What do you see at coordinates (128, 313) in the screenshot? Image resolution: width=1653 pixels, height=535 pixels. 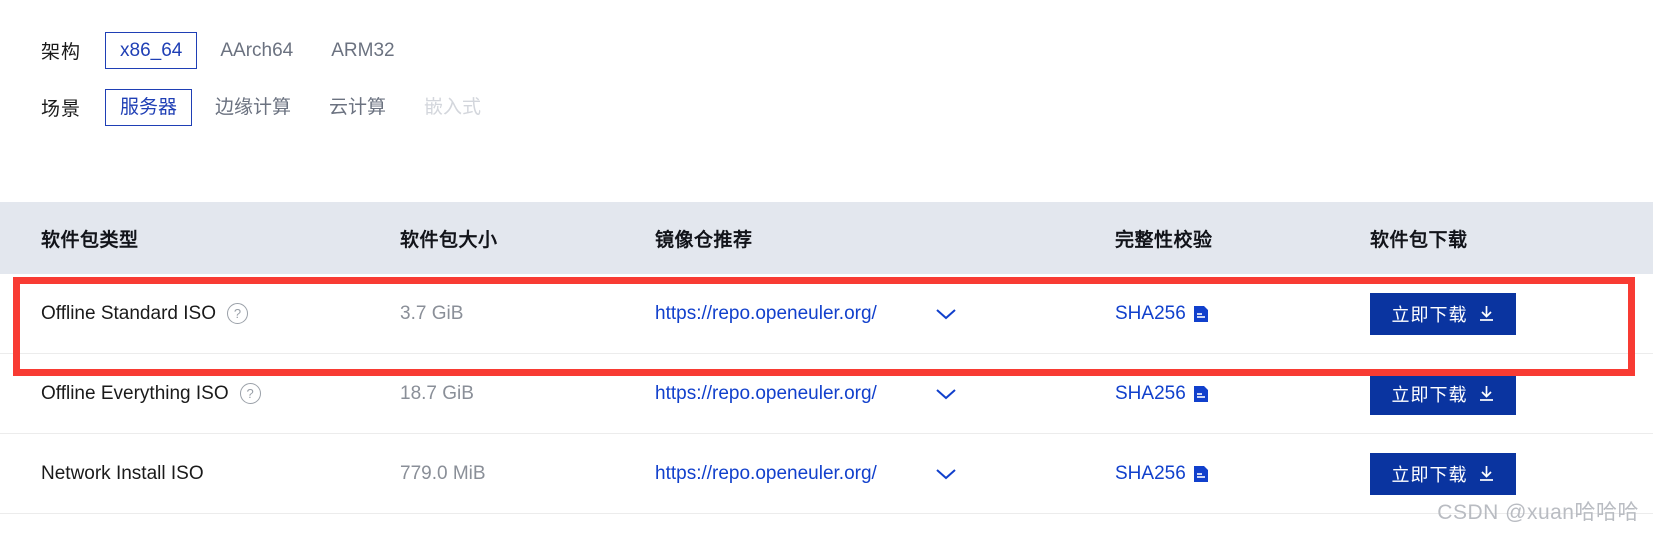 I see `package-type-label: Offline Standard ISO` at bounding box center [128, 313].